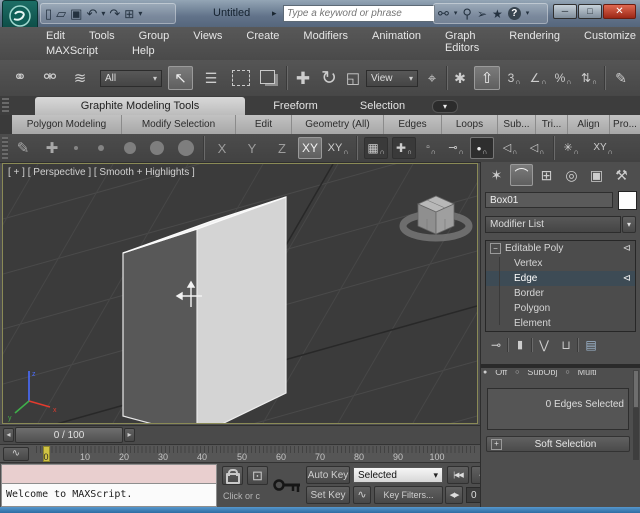 The height and width of the screenshot is (513, 640). Describe the element at coordinates (610, 42) in the screenshot. I see `menu-customize: Customize` at that location.